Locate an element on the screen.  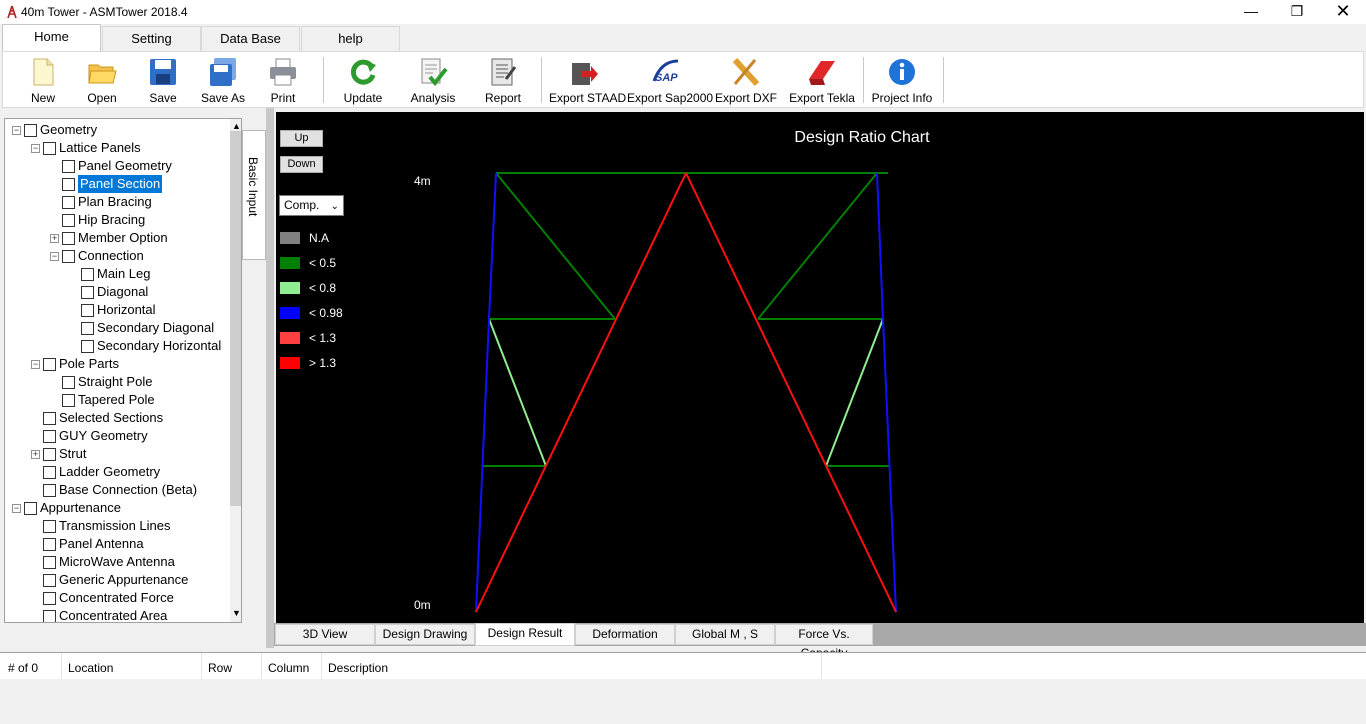
project-info-button: Project Info is located at coordinates (902, 81).